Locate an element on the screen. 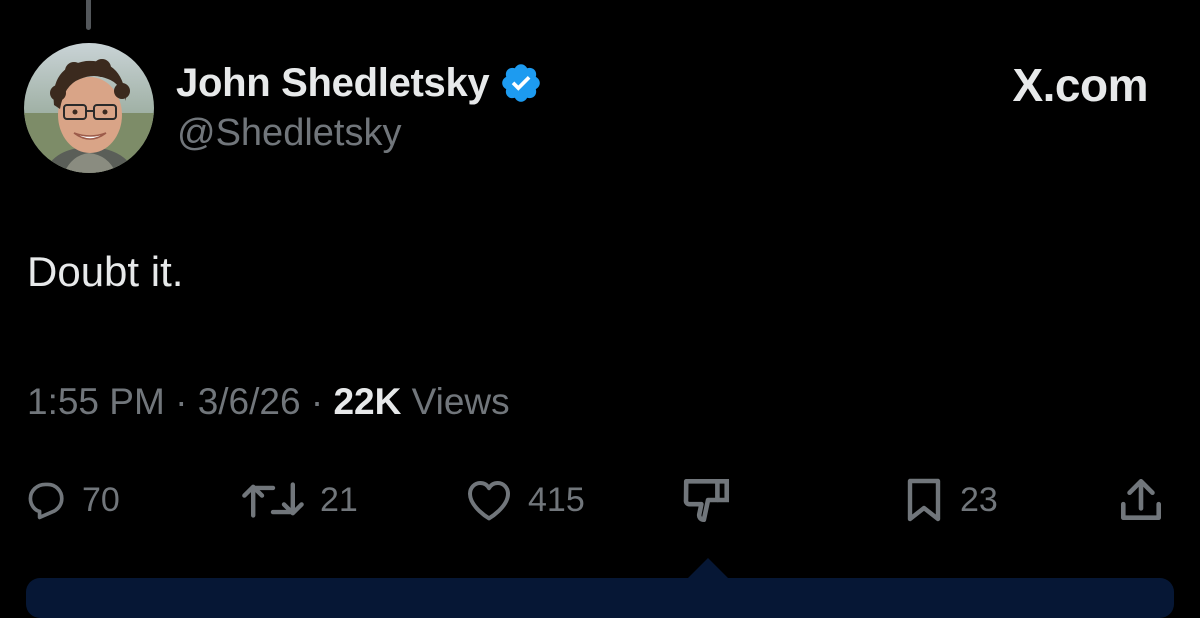 This screenshot has height=618, width=1200. action-bar: 70 21 415 23 is located at coordinates (600, 500).